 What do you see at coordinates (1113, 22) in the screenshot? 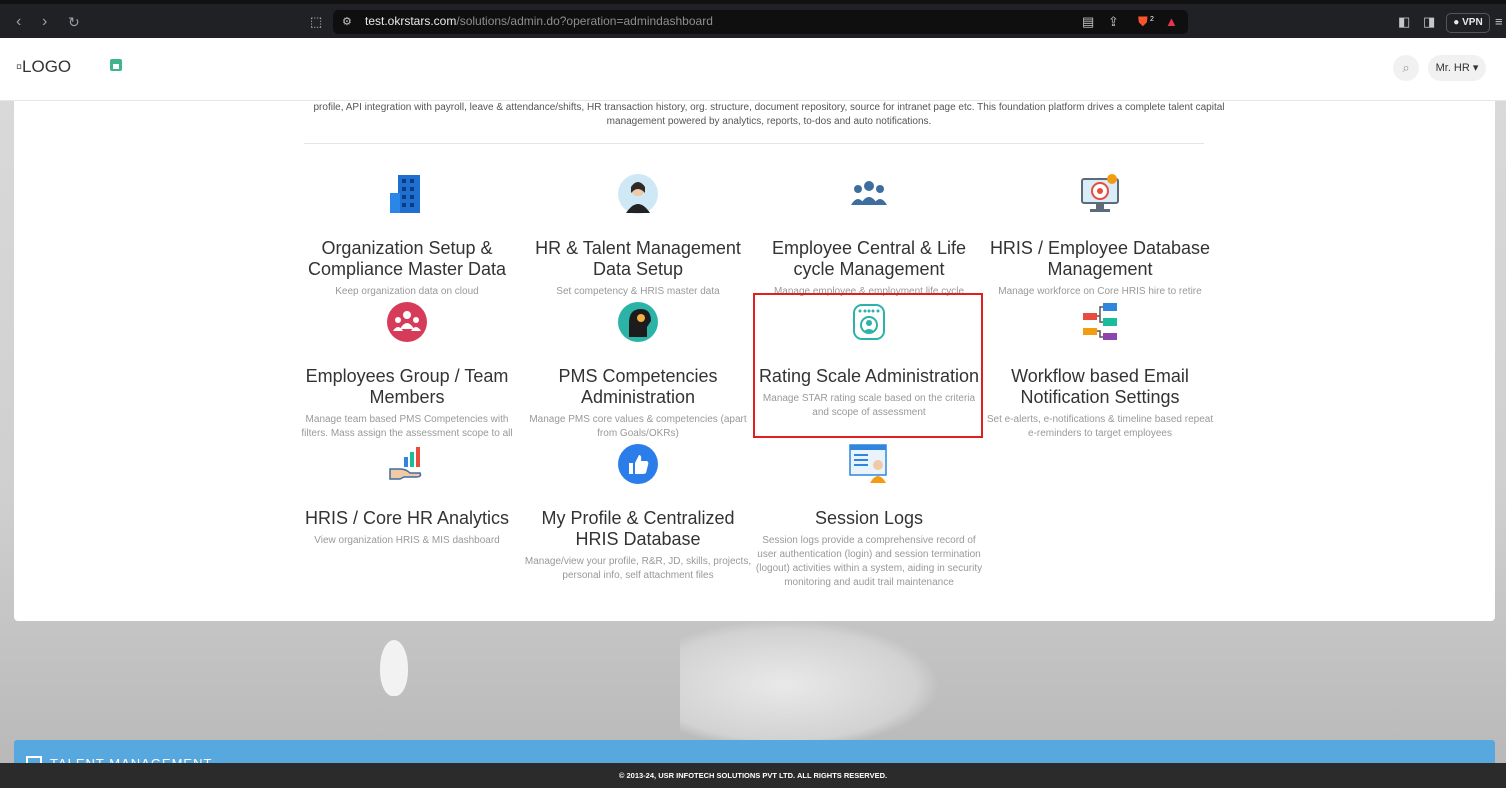
I see `share-icon: ⇪` at bounding box center [1113, 22].